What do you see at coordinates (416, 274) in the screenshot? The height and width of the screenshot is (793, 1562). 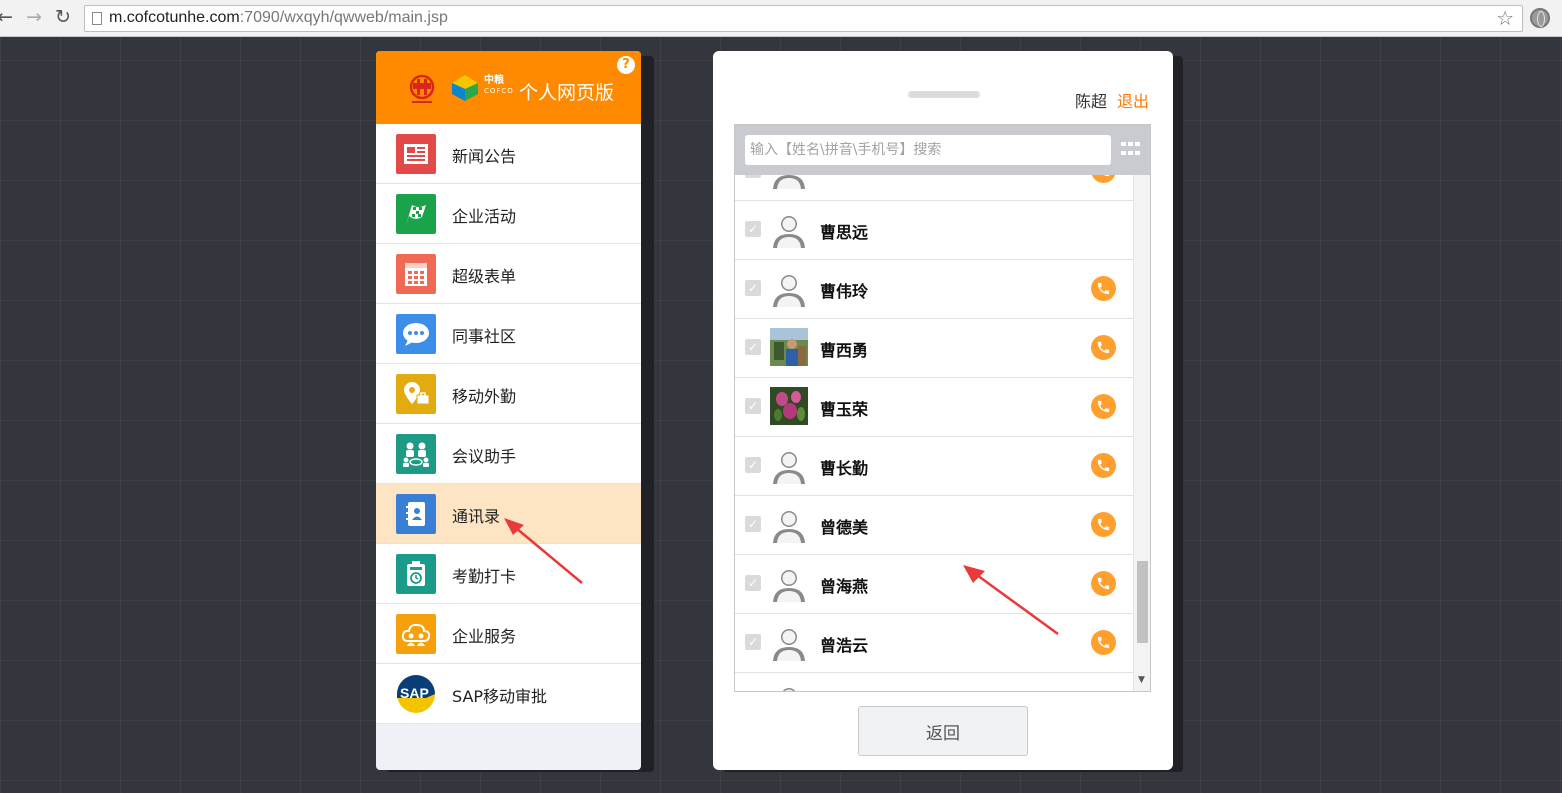 I see `form-icon` at bounding box center [416, 274].